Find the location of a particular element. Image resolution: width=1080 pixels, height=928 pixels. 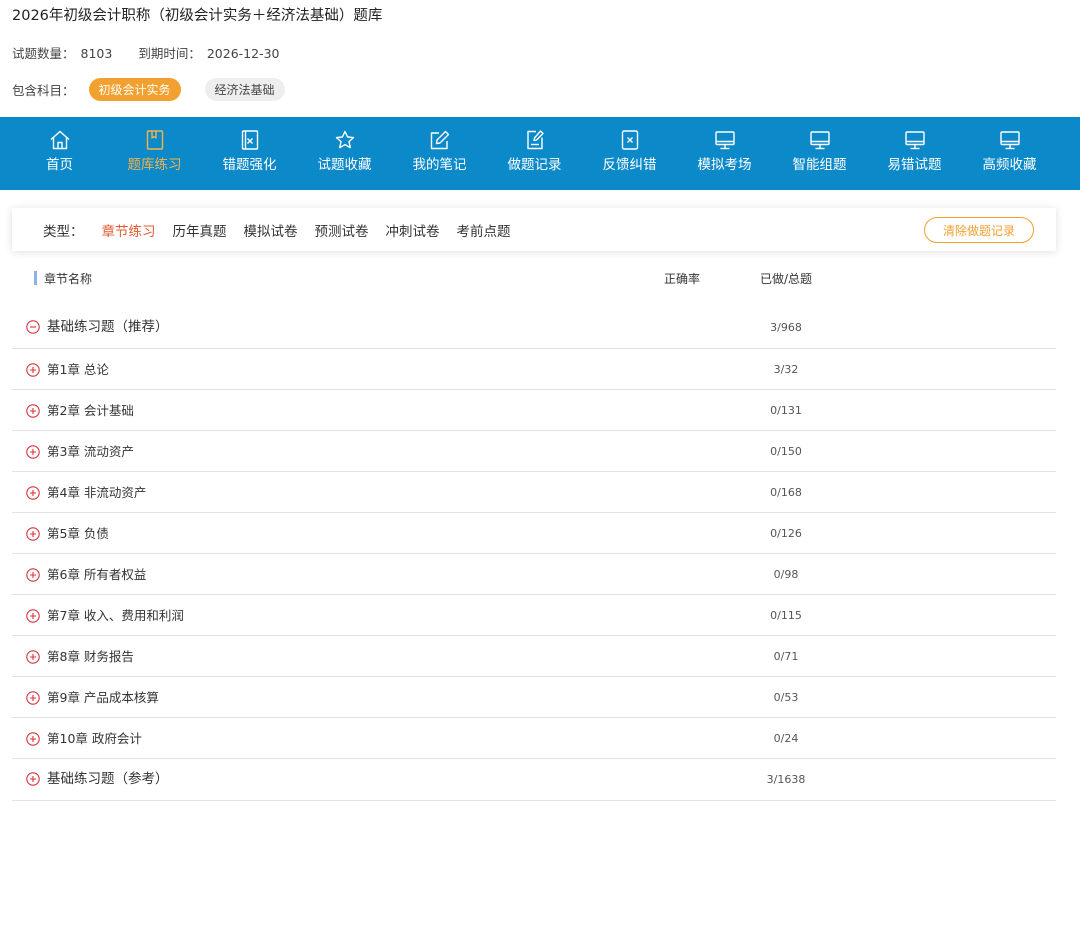

type-mock-papers: 模拟试卷 is located at coordinates (271, 230).